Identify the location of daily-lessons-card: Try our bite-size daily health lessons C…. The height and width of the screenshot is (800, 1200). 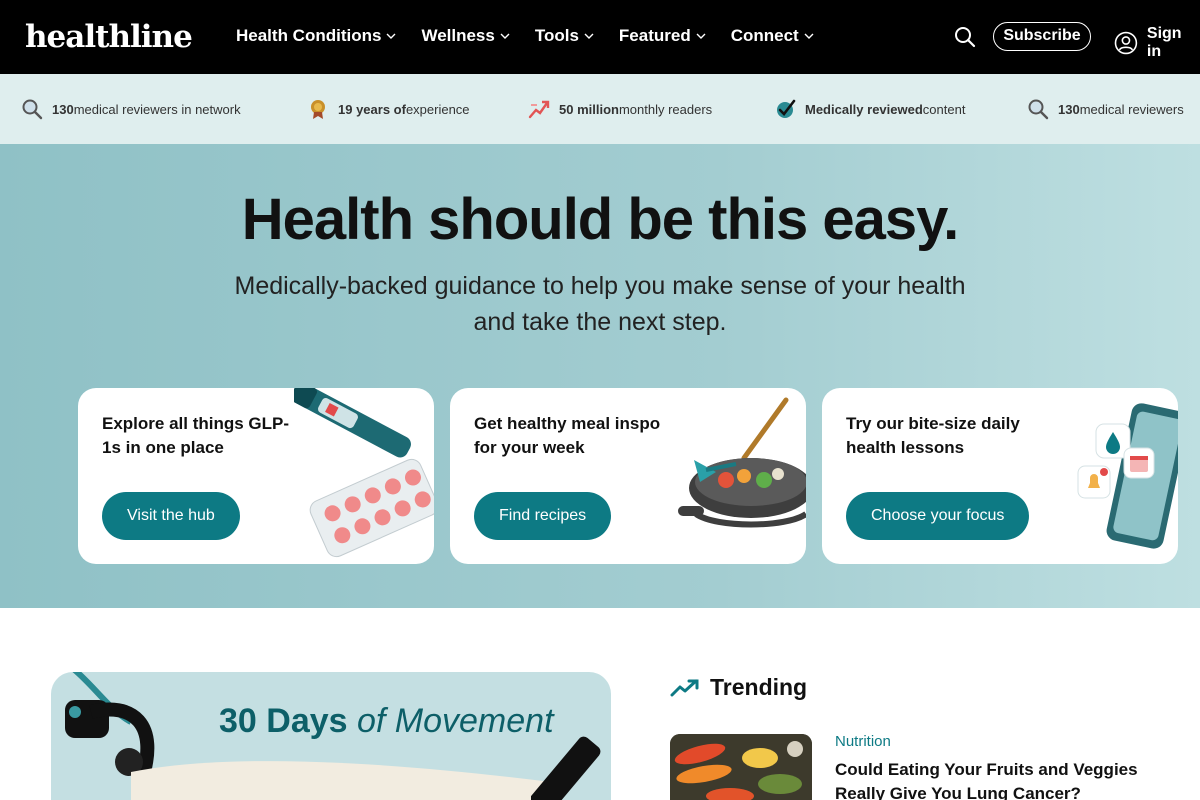
(1000, 476).